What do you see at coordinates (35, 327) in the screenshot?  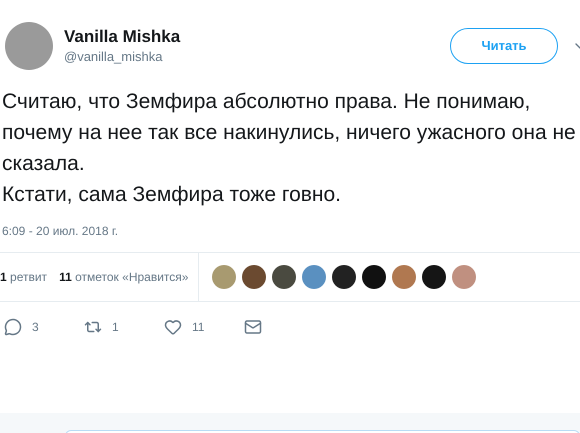 I see `action-count: 3` at bounding box center [35, 327].